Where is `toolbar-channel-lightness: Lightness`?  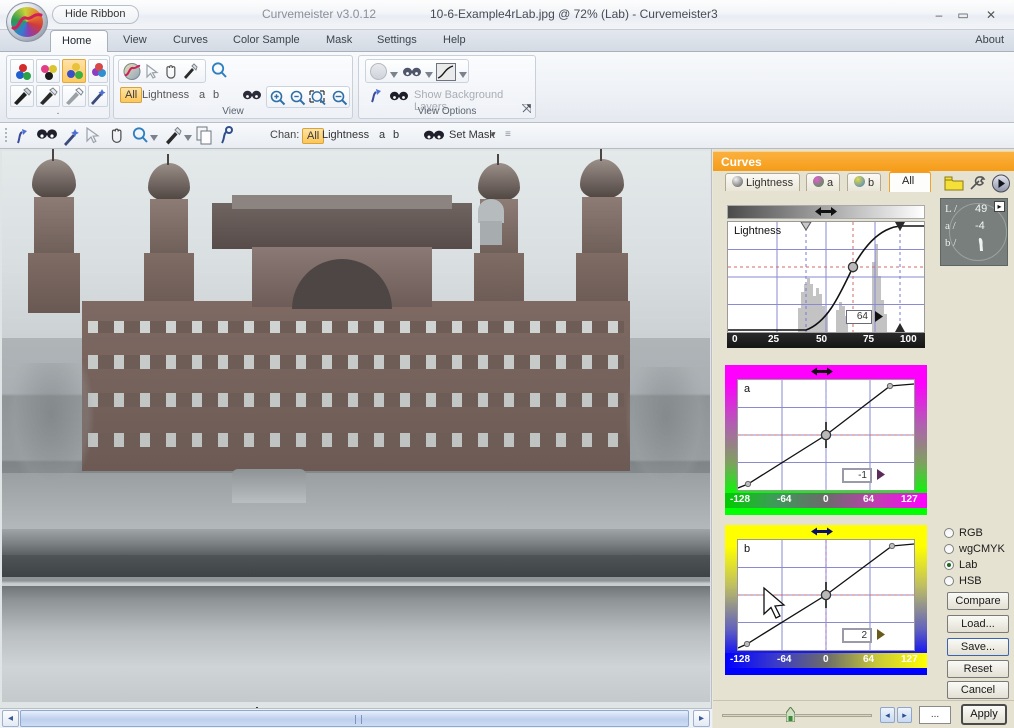
toolbar-channel-lightness: Lightness is located at coordinates (345, 139).